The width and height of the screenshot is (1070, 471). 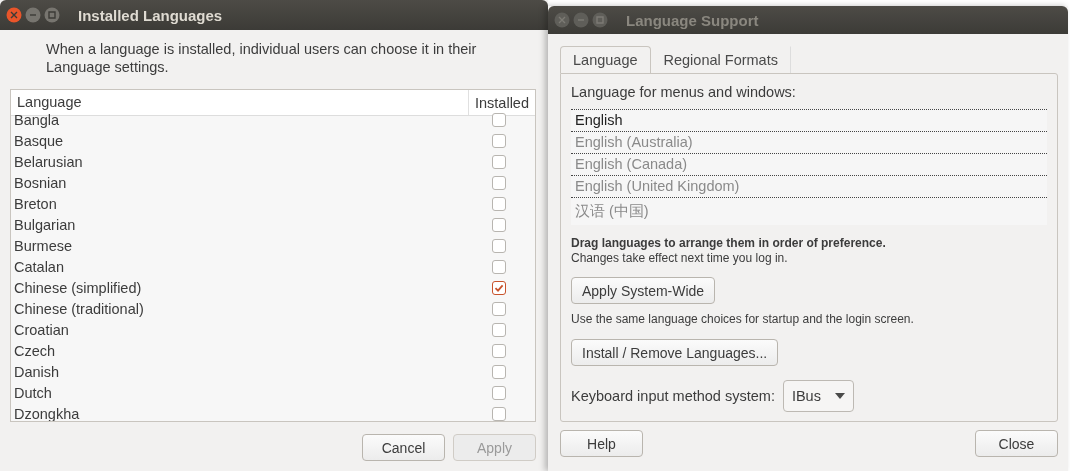 What do you see at coordinates (45, 224) in the screenshot?
I see `language-name: Bulgarian` at bounding box center [45, 224].